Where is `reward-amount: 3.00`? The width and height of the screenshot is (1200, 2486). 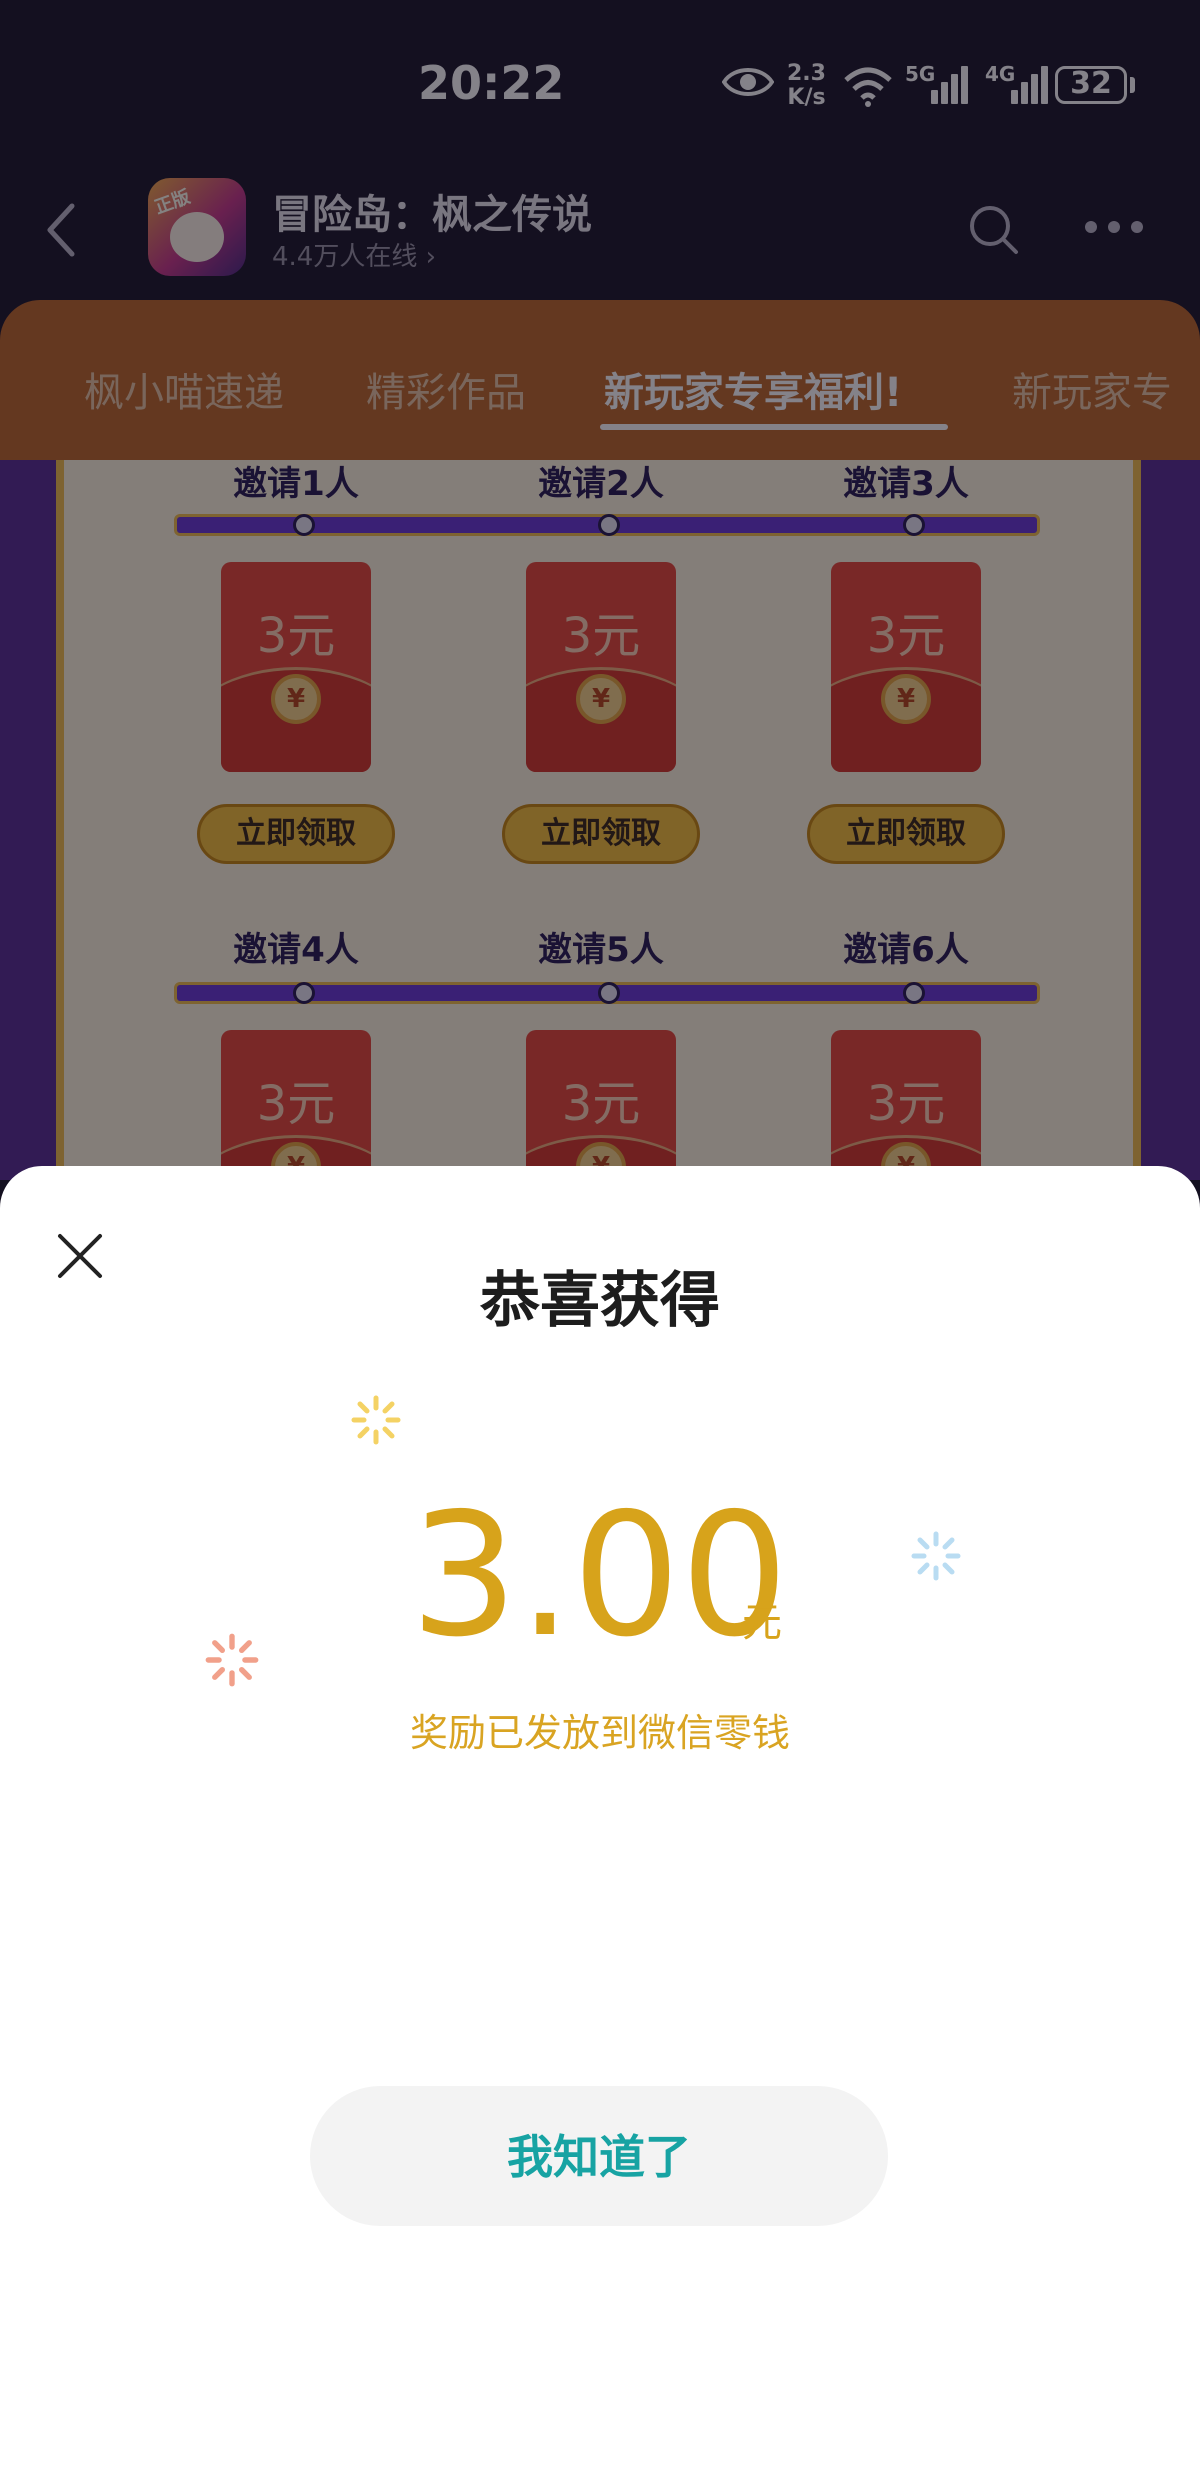 reward-amount: 3.00 is located at coordinates (599, 1576).